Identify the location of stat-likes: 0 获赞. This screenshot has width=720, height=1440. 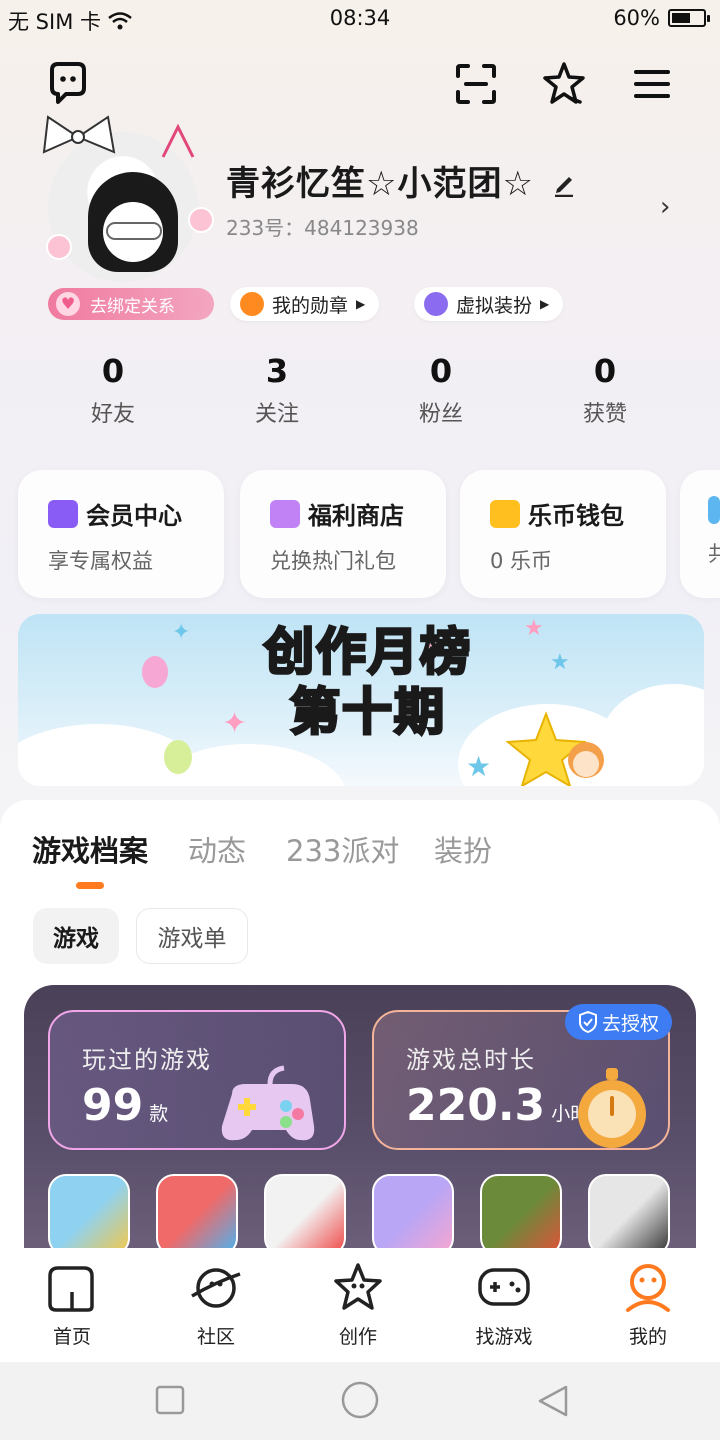
(605, 390).